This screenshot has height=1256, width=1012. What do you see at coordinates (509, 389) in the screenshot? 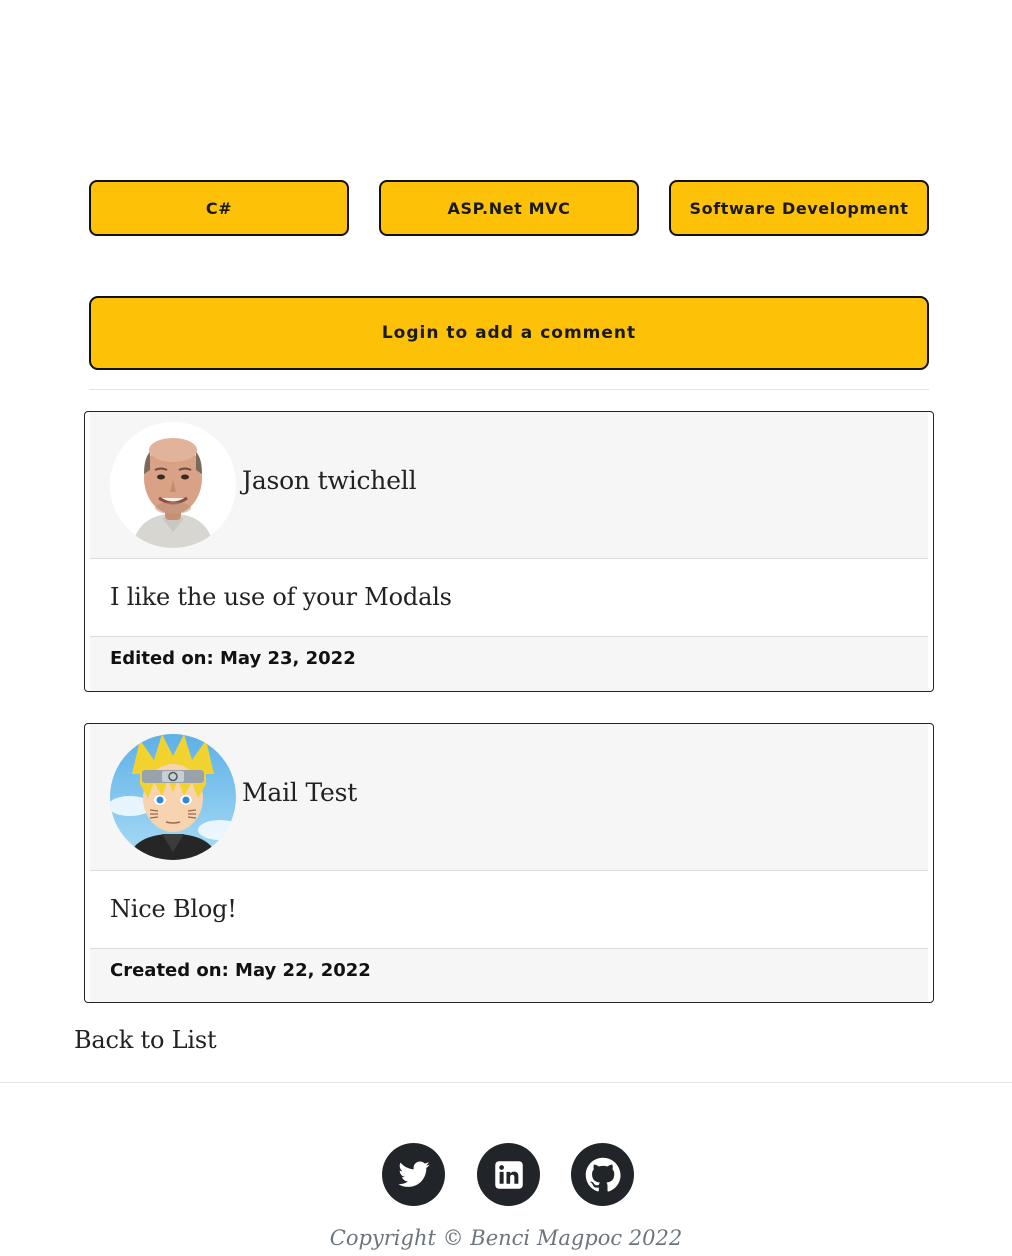
I see `divider` at bounding box center [509, 389].